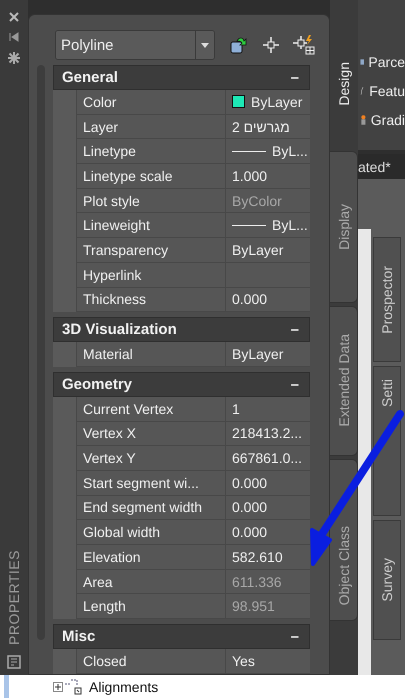  What do you see at coordinates (123, 686) in the screenshot?
I see `tree-item-label: Alignments` at bounding box center [123, 686].